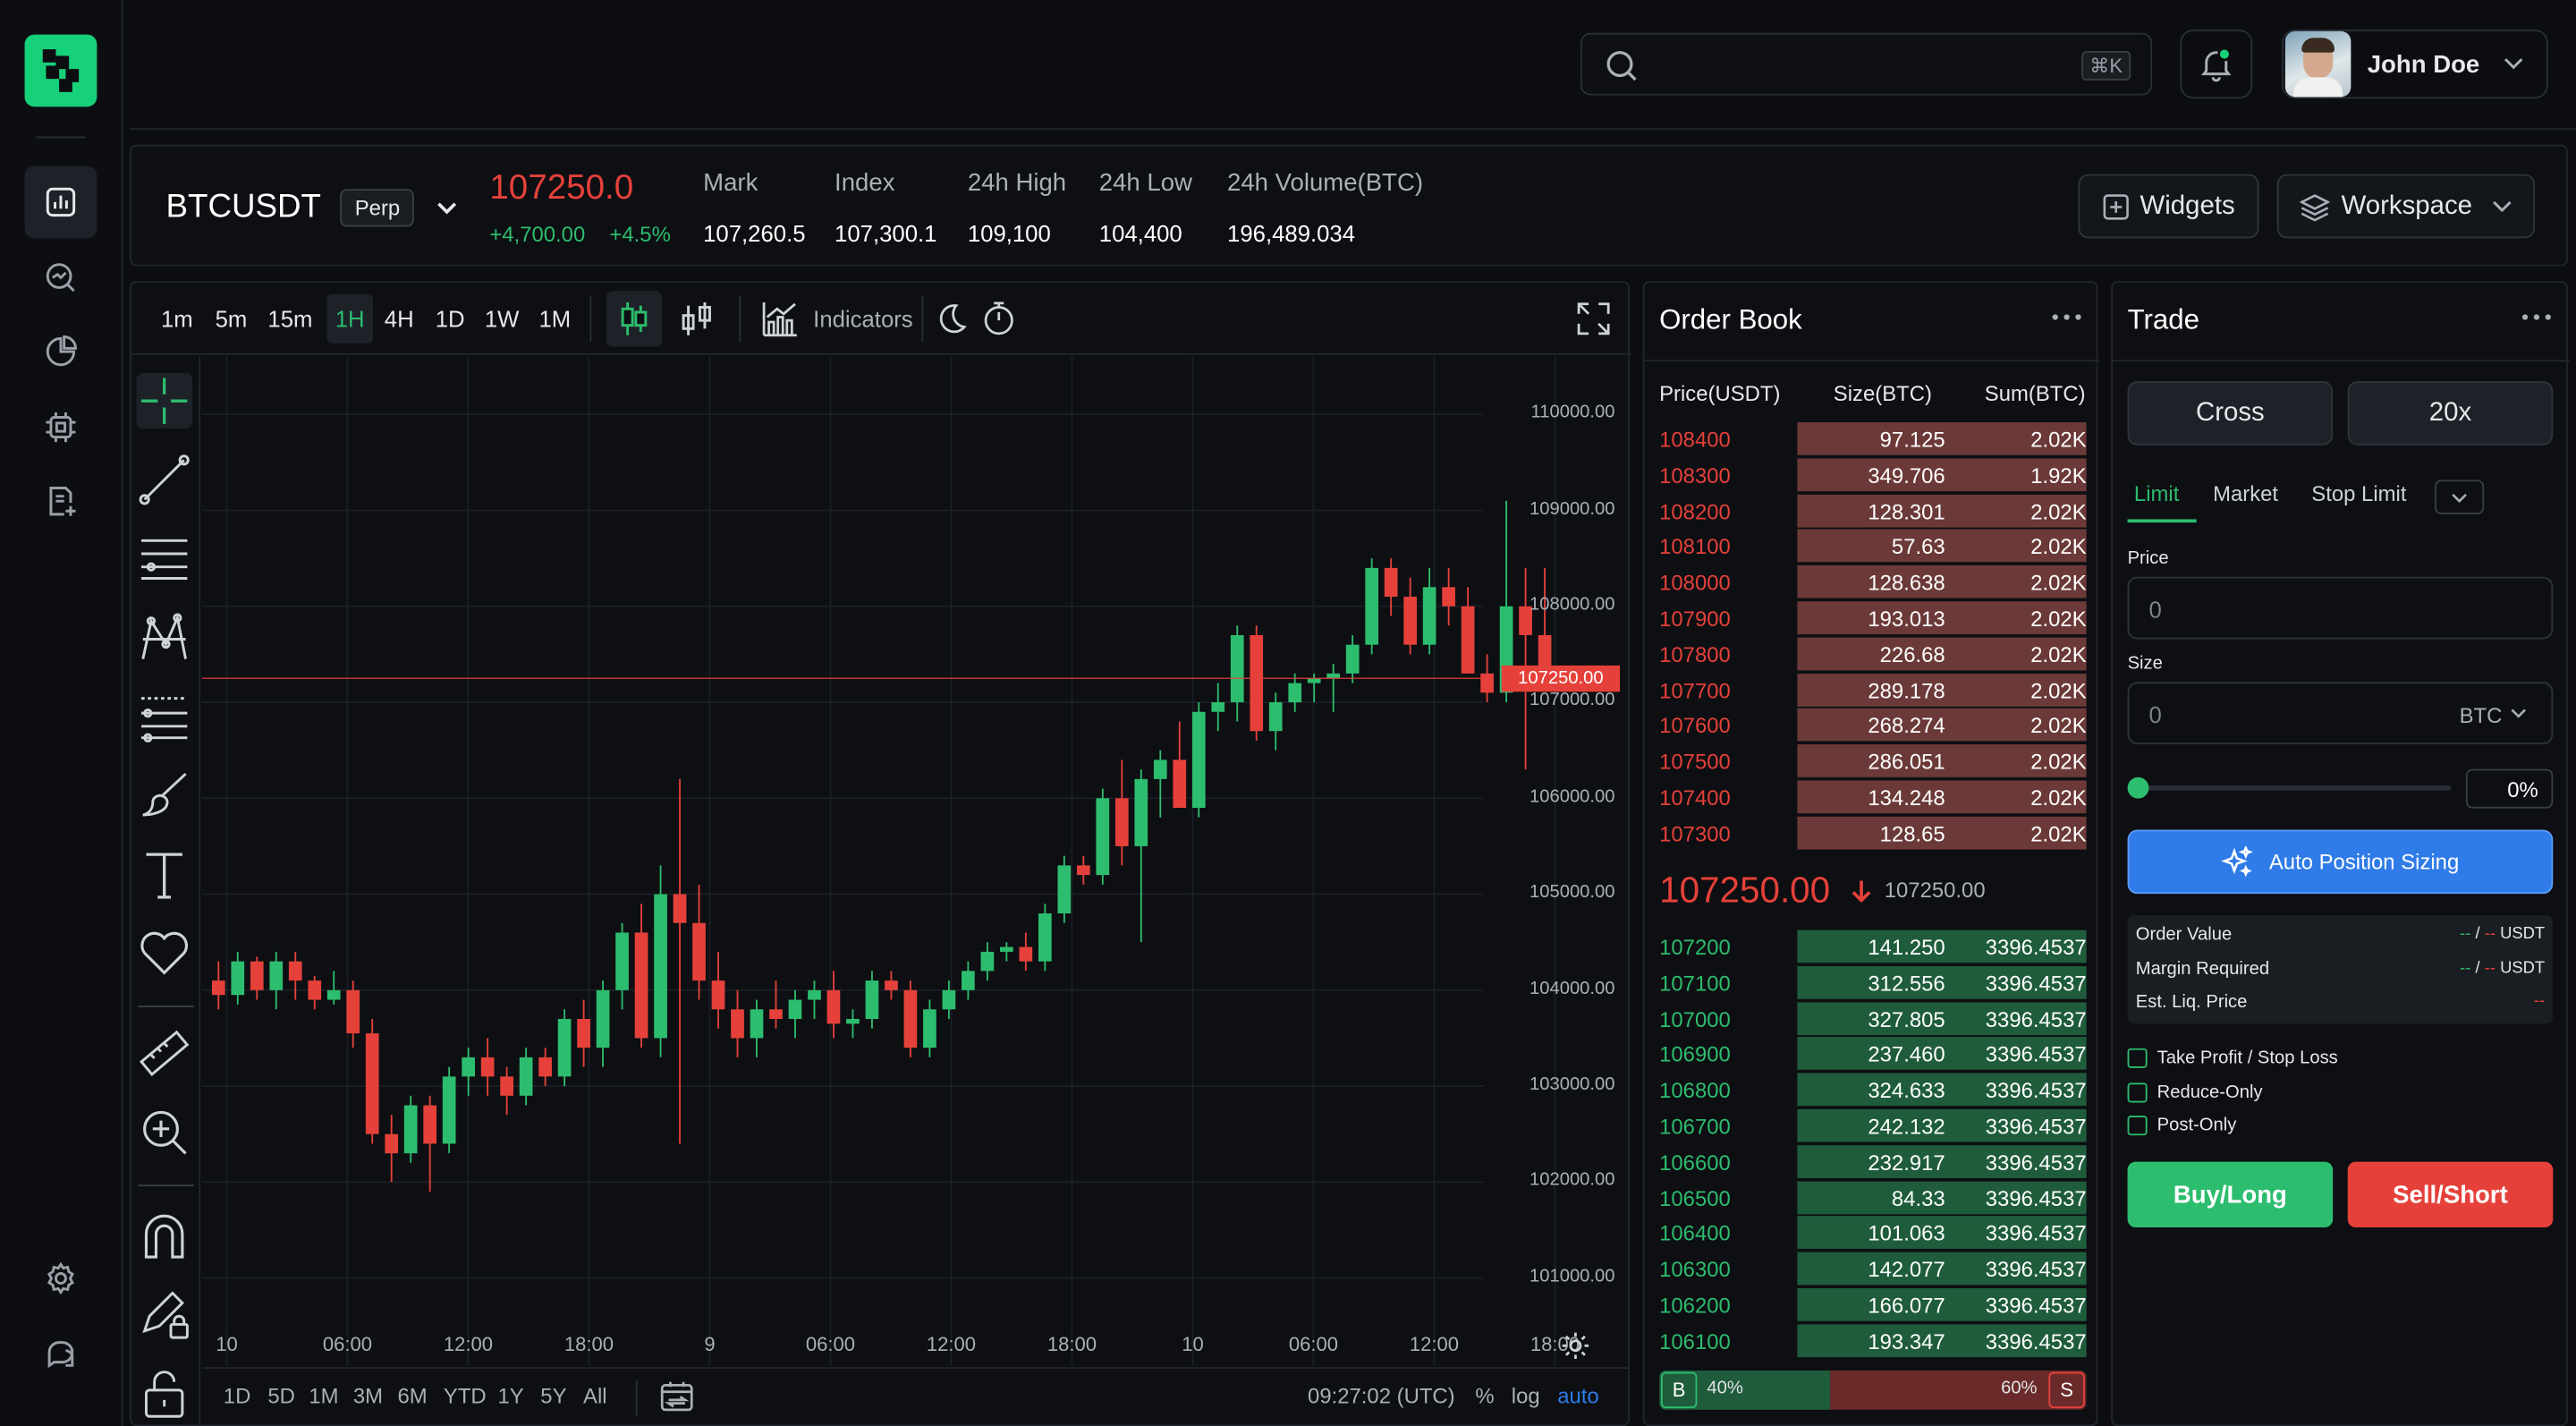 This screenshot has width=2576, height=1426. What do you see at coordinates (164, 401) in the screenshot?
I see `crosshair-tool` at bounding box center [164, 401].